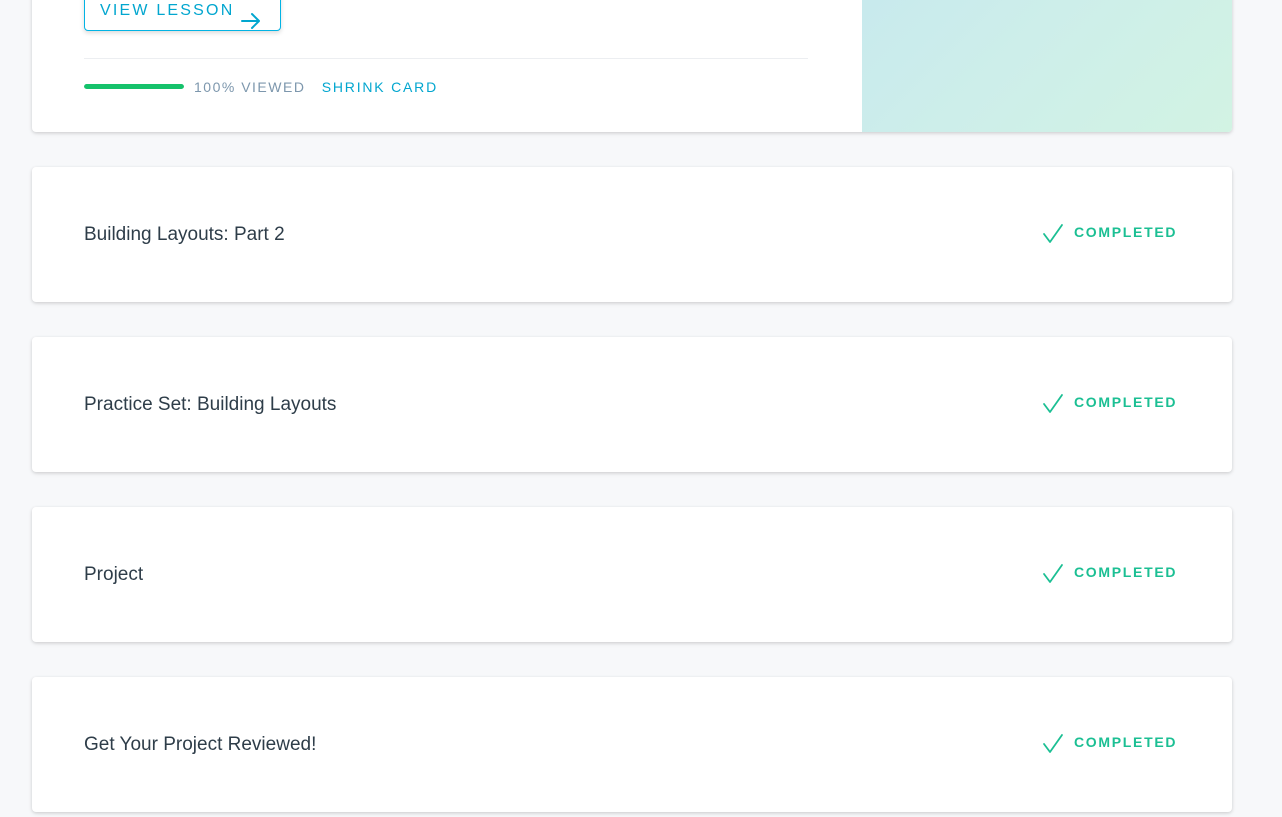  I want to click on progress-bar, so click(134, 86).